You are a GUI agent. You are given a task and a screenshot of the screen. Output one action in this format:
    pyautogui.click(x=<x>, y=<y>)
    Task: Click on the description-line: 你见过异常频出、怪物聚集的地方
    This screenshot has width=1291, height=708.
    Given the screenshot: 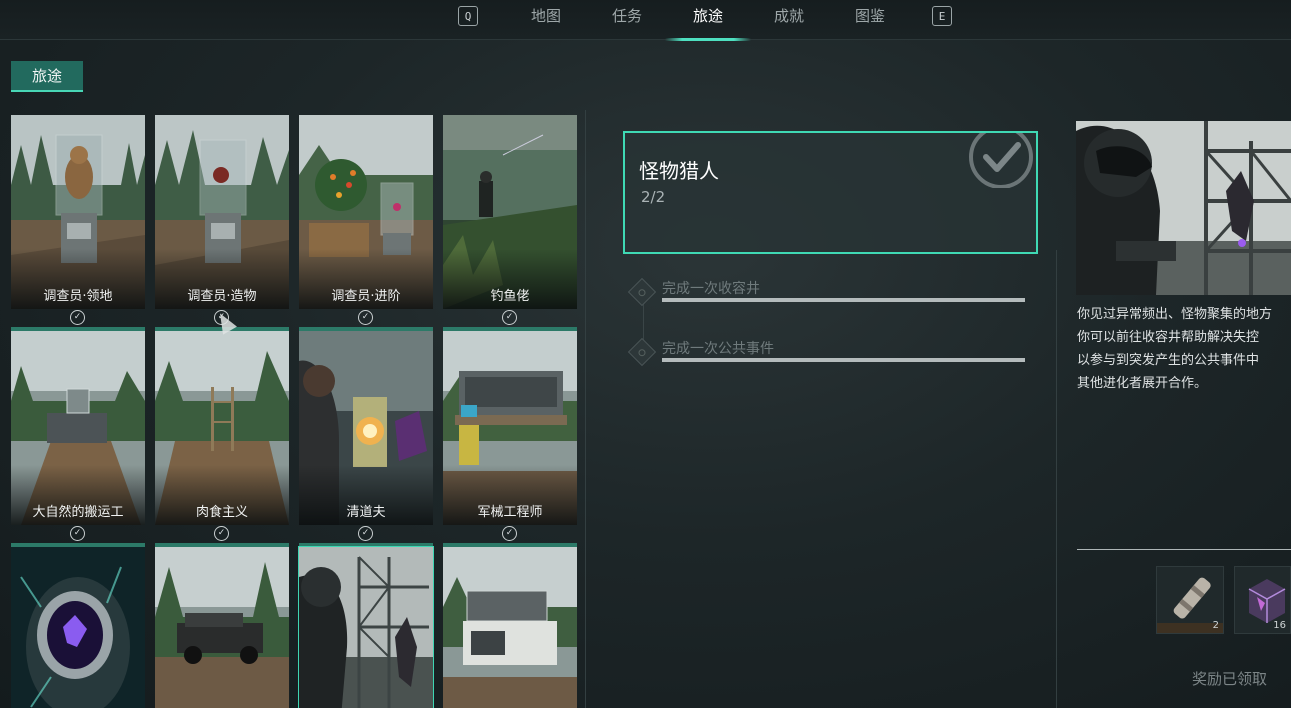 What is the action you would take?
    pyautogui.click(x=1175, y=314)
    